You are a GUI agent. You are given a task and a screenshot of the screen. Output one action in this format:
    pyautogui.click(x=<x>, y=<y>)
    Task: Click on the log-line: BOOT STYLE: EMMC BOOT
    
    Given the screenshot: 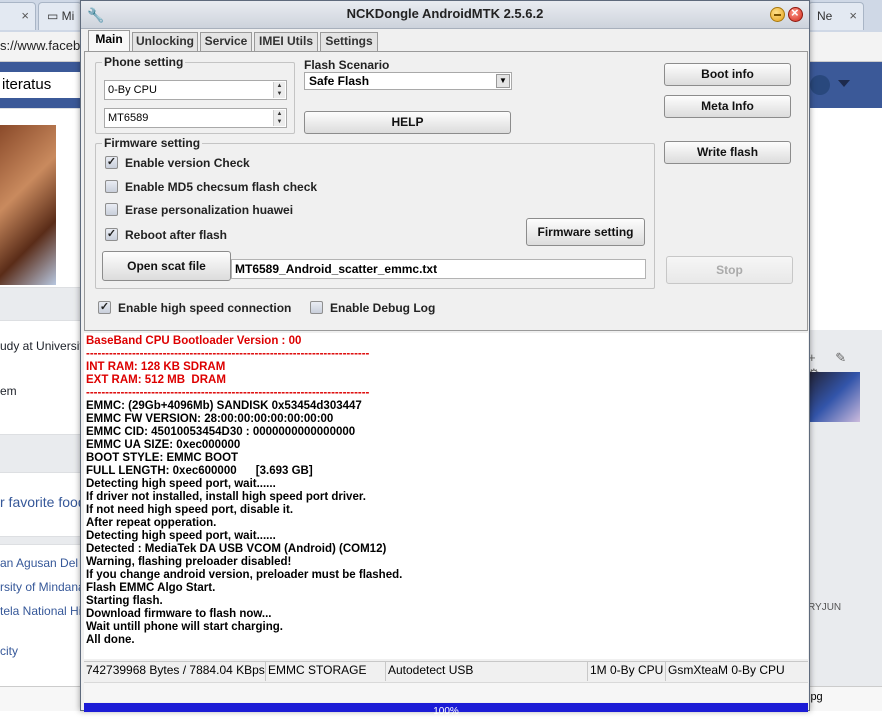 What is the action you would take?
    pyautogui.click(x=162, y=458)
    